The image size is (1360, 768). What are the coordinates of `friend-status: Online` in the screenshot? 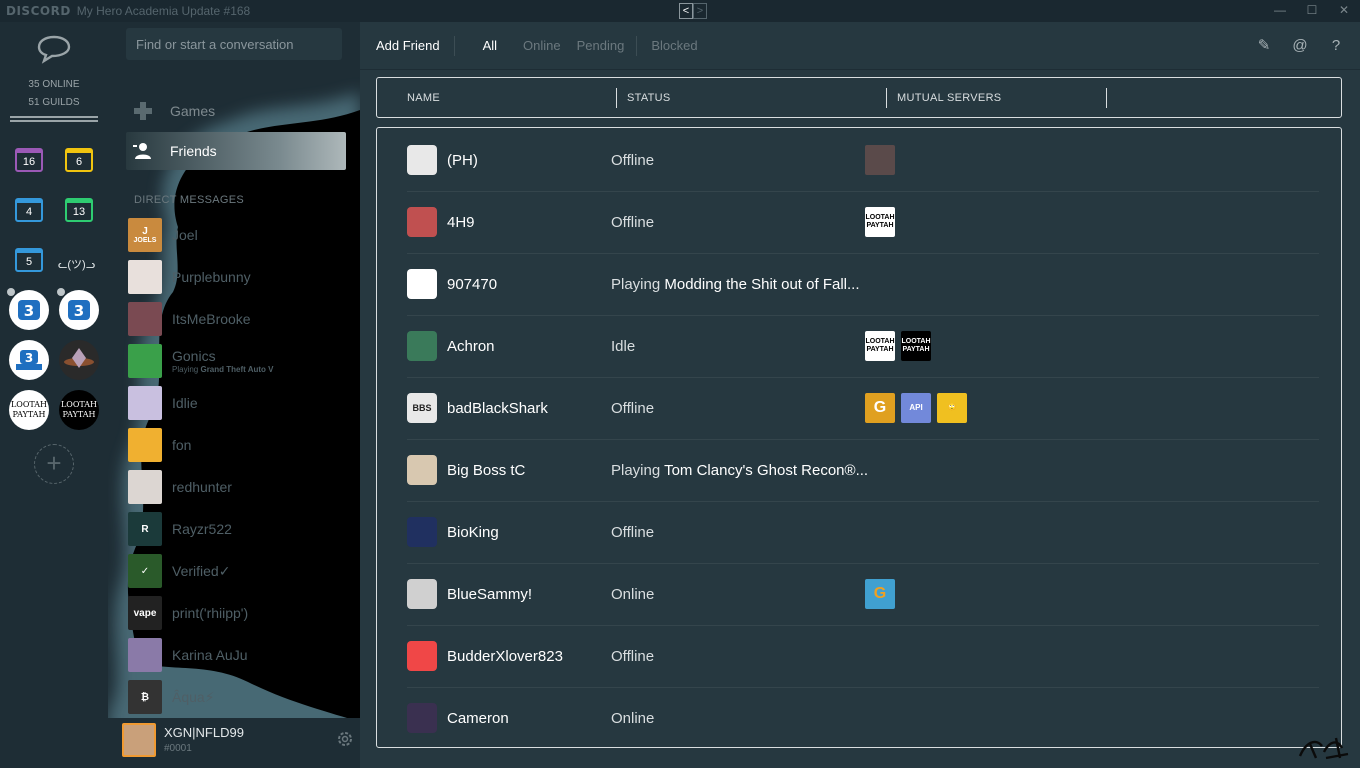 It's located at (632, 718).